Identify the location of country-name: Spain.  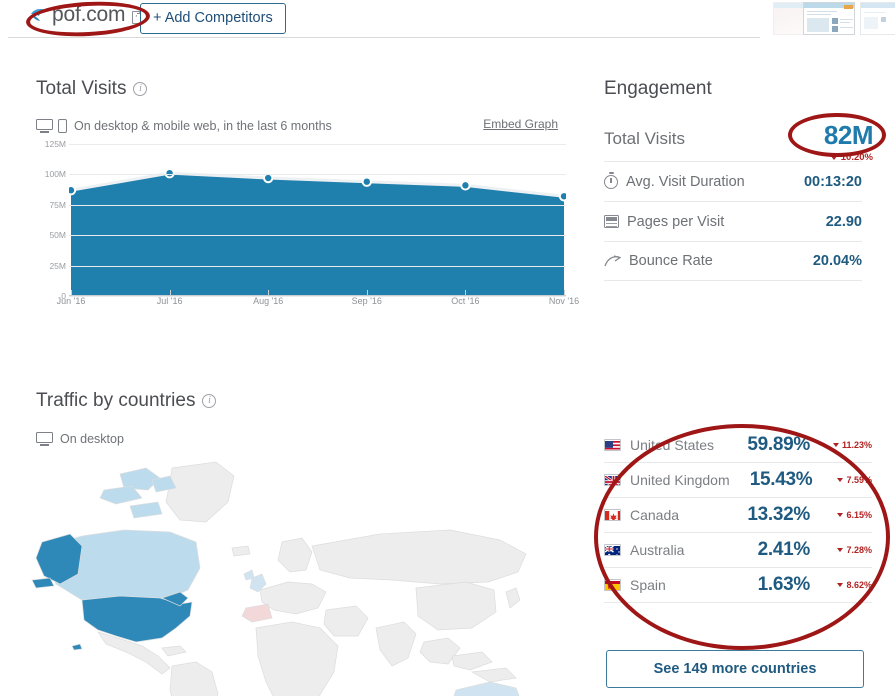
(648, 585).